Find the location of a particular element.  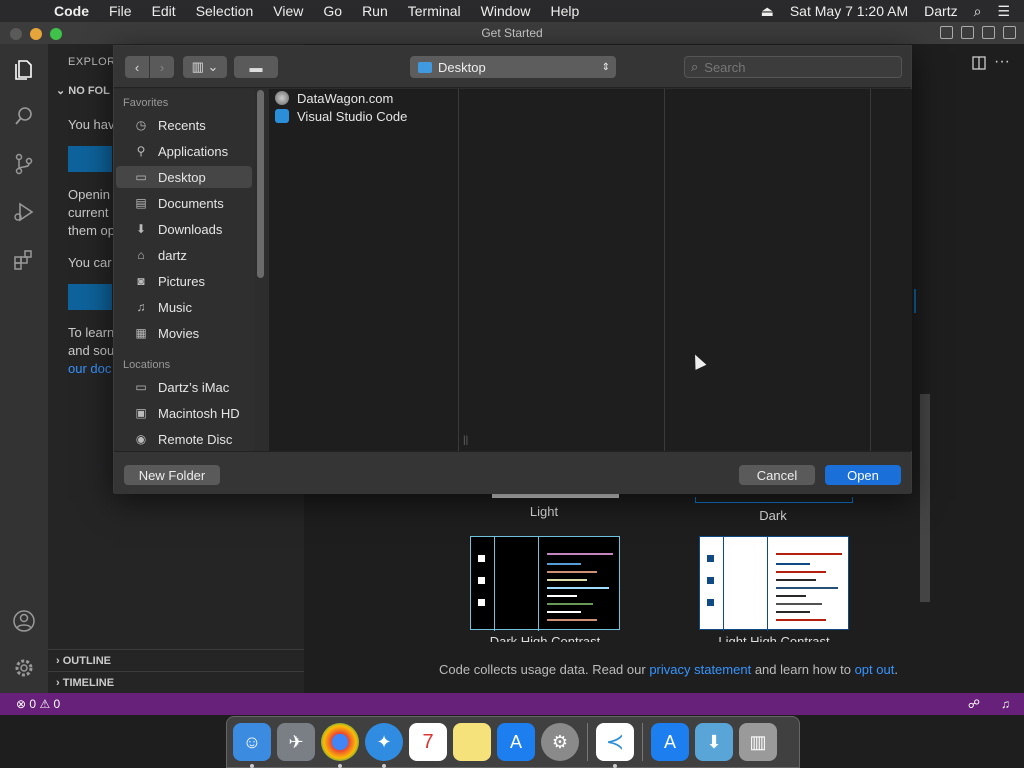

sidebar-item-home: ⌂ dartz is located at coordinates (184, 255).